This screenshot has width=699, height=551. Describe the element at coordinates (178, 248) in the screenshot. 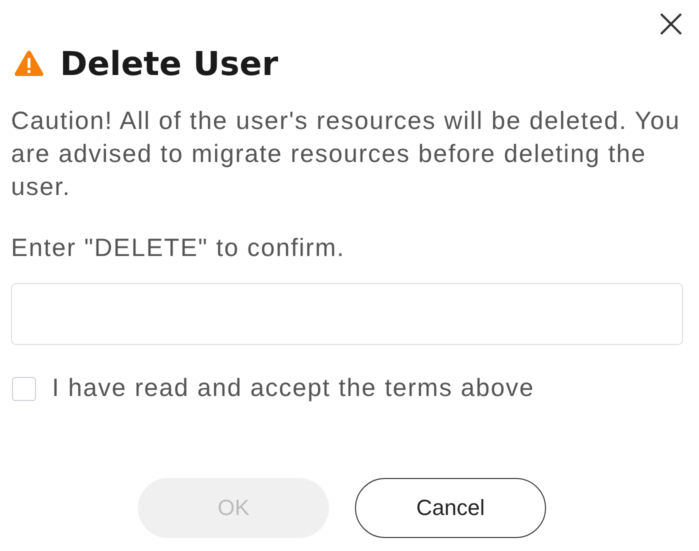

I see `confirm-prompt: Enter "DELETE" to confirm.` at that location.